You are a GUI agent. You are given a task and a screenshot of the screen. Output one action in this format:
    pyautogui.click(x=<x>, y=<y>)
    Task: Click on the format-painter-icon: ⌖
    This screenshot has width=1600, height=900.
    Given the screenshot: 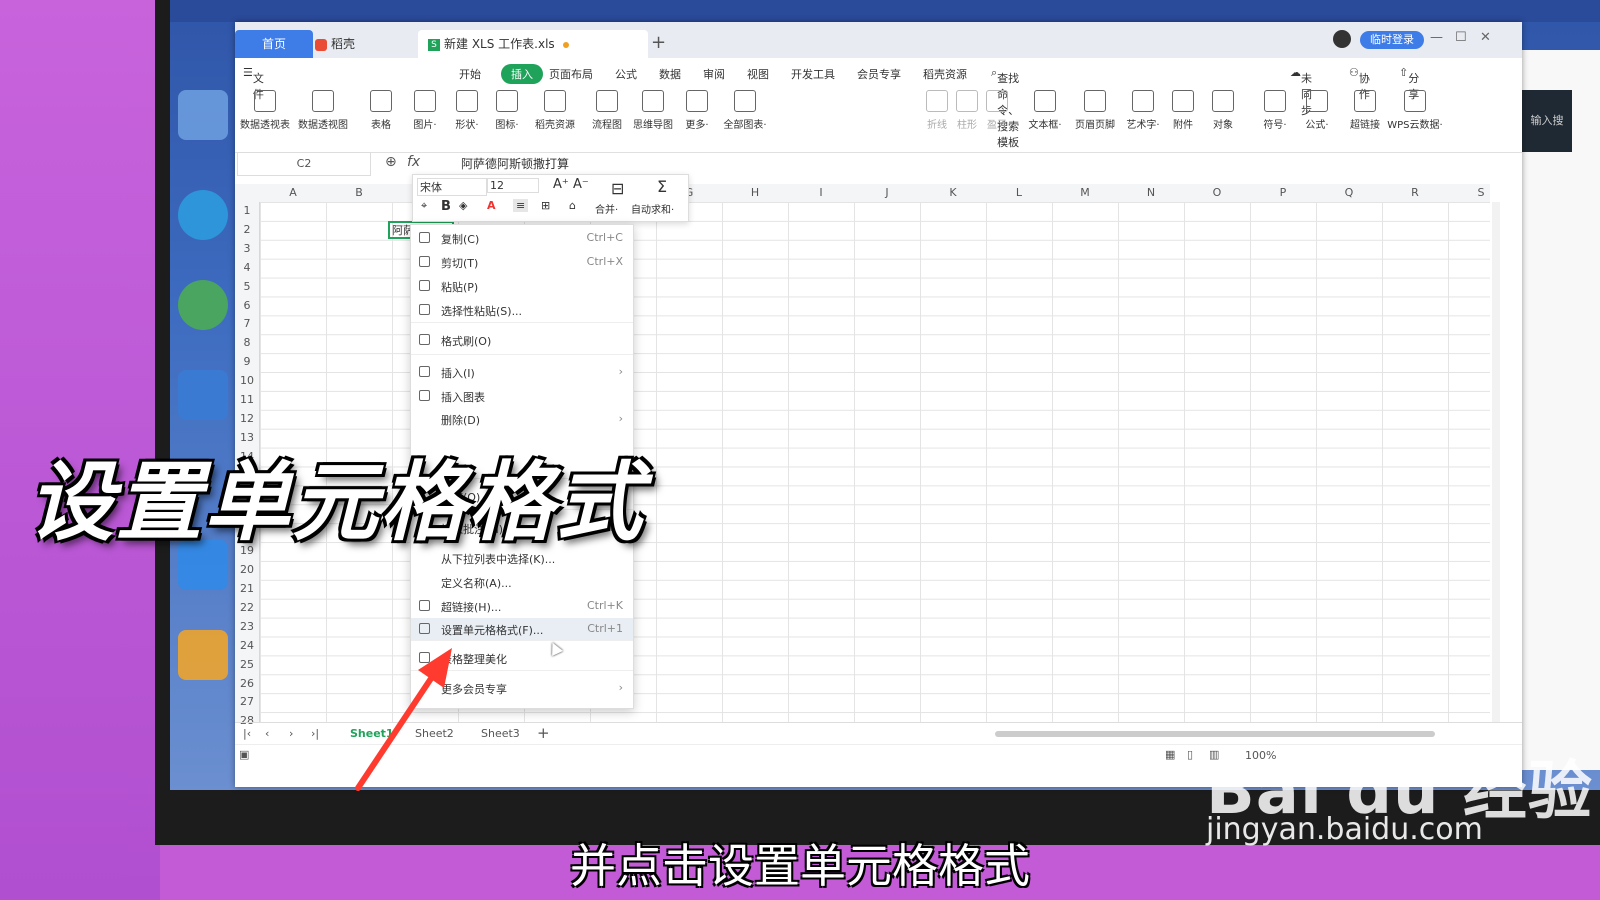 What is the action you would take?
    pyautogui.click(x=424, y=206)
    